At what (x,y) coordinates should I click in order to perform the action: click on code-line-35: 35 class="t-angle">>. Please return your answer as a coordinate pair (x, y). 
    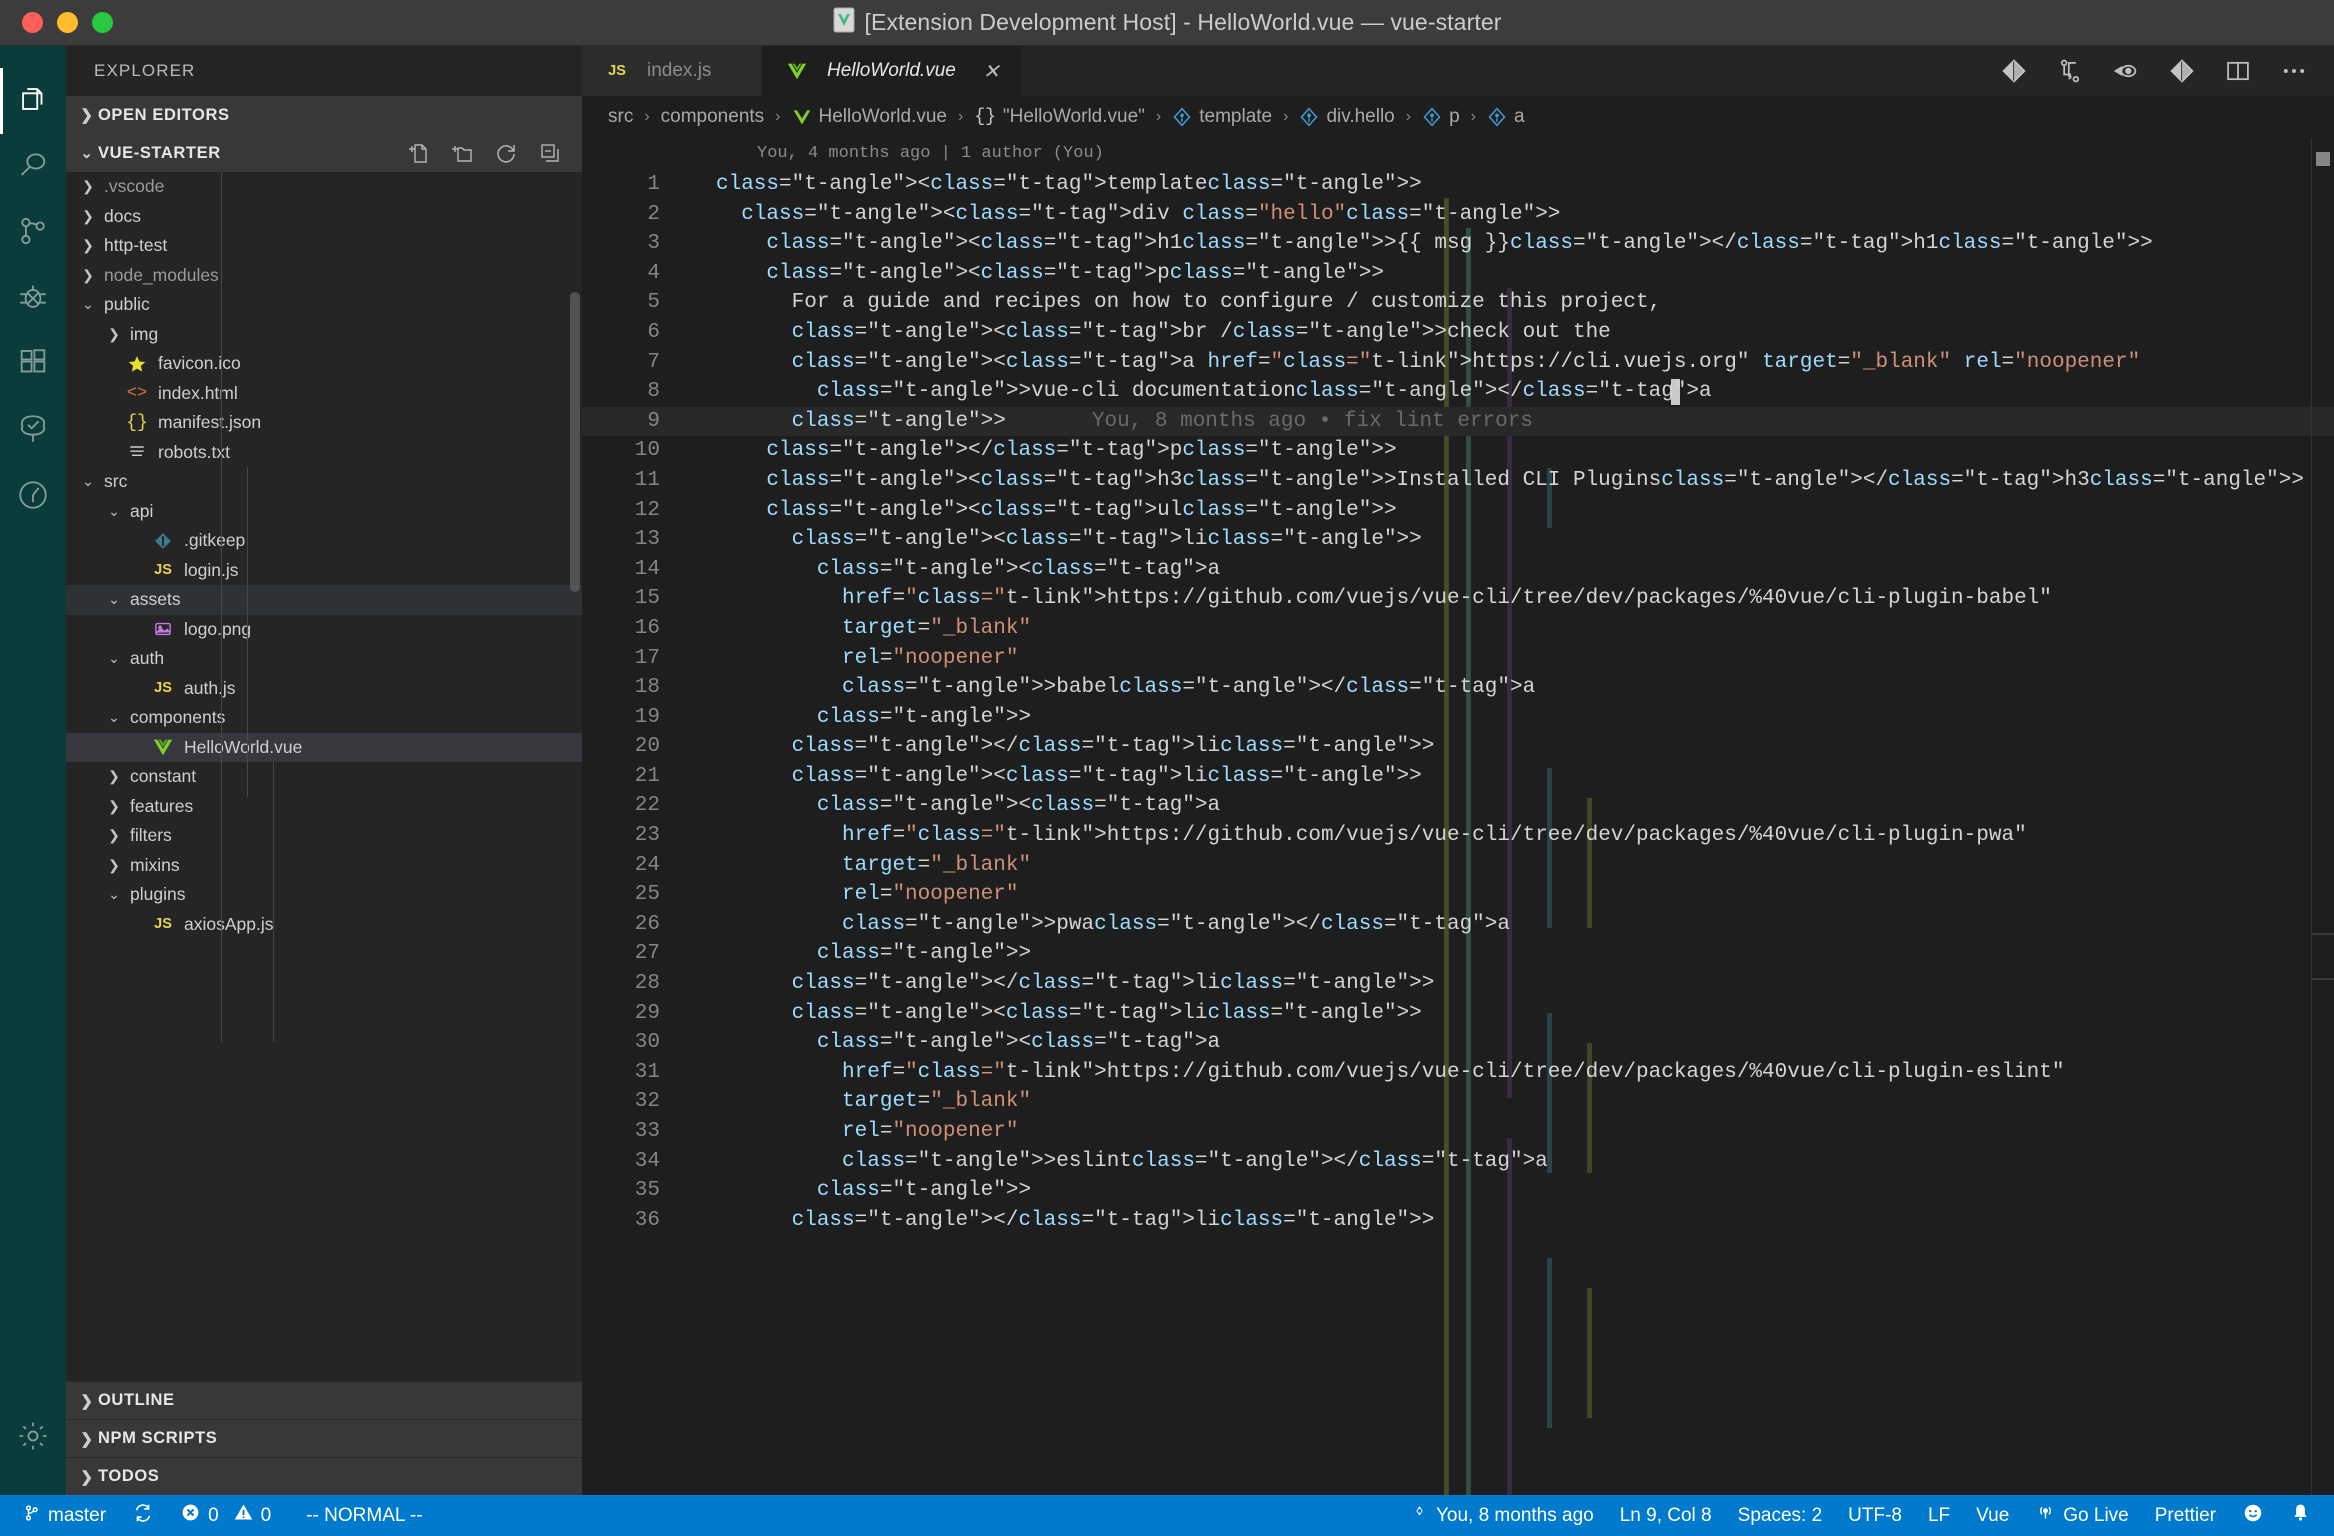
    Looking at the image, I should click on (1458, 1191).